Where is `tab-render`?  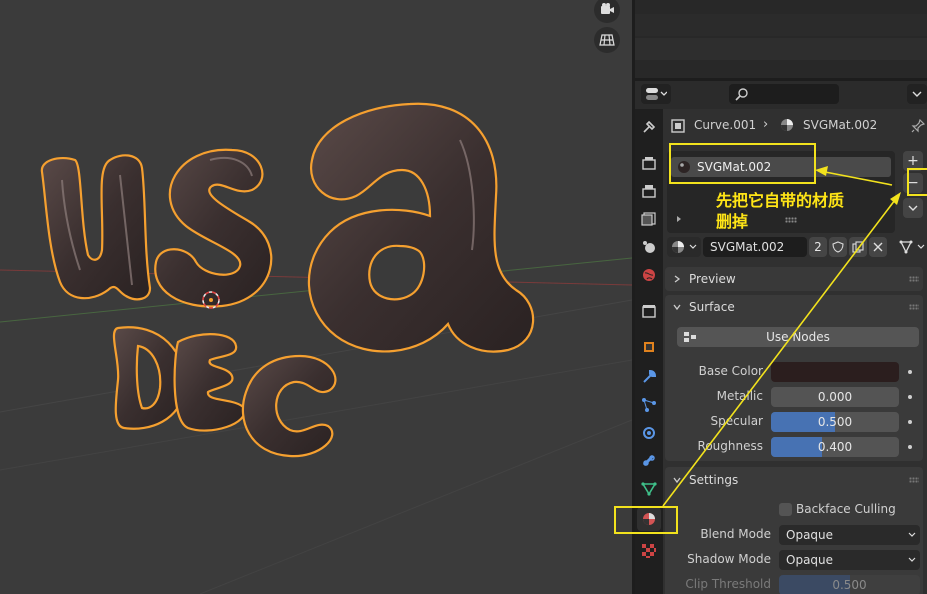
tab-render is located at coordinates (649, 163).